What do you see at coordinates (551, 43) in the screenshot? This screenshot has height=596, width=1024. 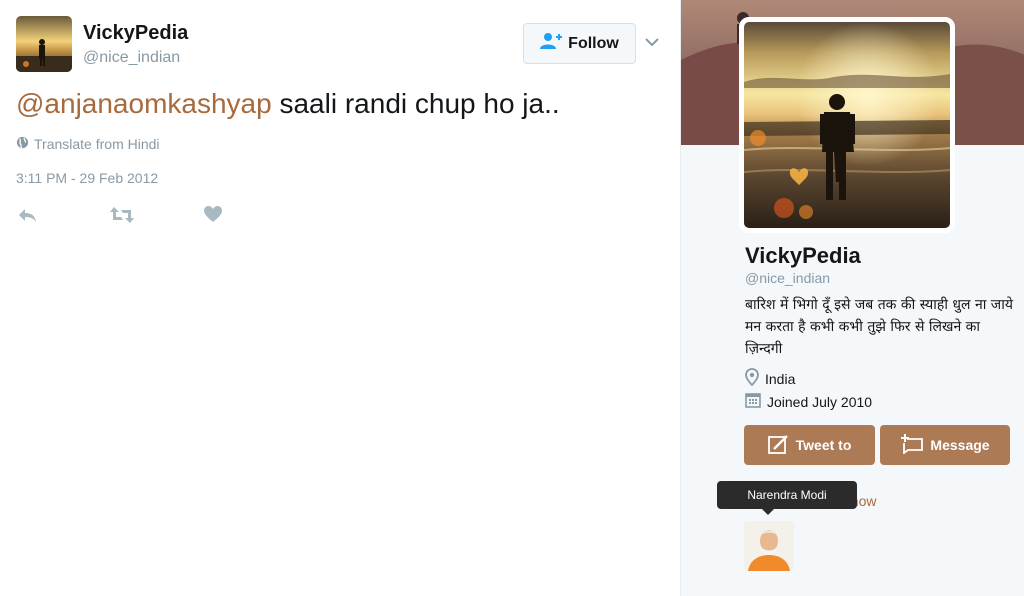 I see `follow-person-icon` at bounding box center [551, 43].